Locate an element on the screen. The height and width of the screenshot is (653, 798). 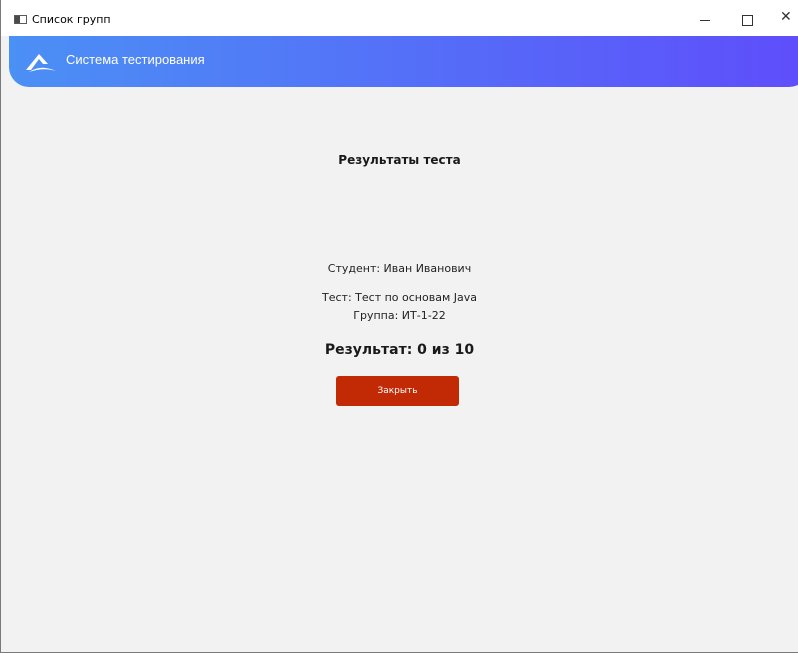
minimize-button is located at coordinates (705, 18).